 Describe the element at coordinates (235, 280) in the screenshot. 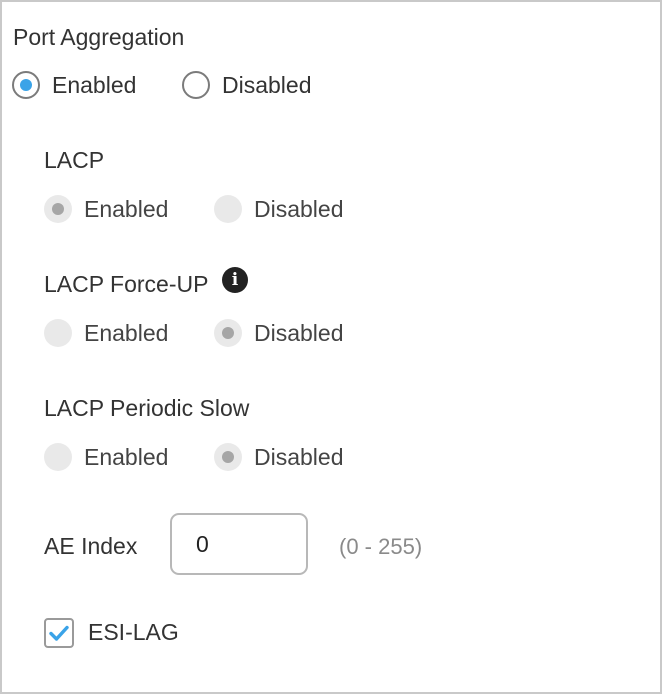

I see `info-icon: i` at that location.